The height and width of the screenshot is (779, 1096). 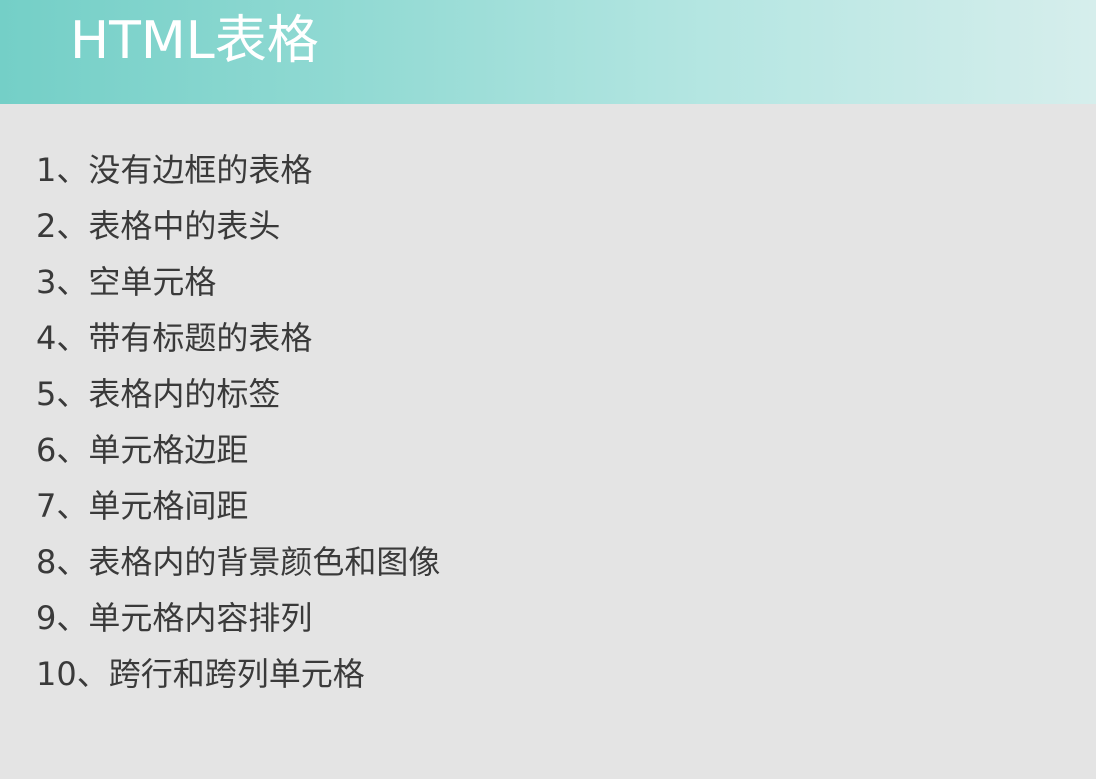 What do you see at coordinates (548, 52) in the screenshot?
I see `title-banner: HTML表格` at bounding box center [548, 52].